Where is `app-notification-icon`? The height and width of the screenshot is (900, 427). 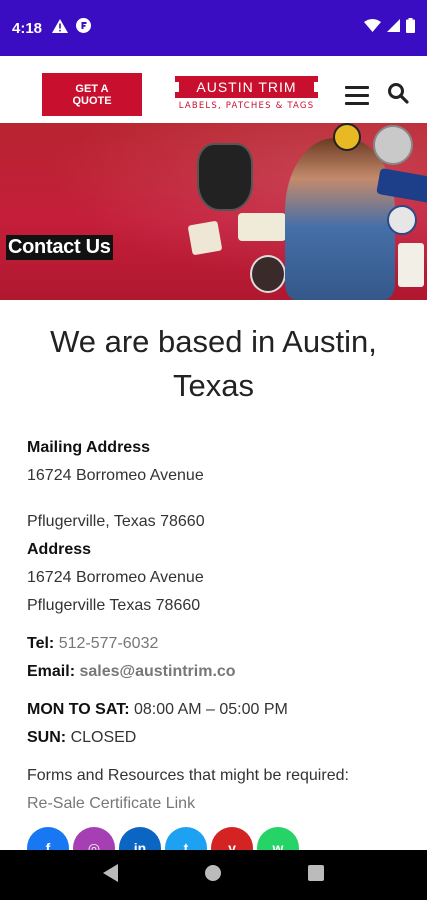 app-notification-icon is located at coordinates (84, 28).